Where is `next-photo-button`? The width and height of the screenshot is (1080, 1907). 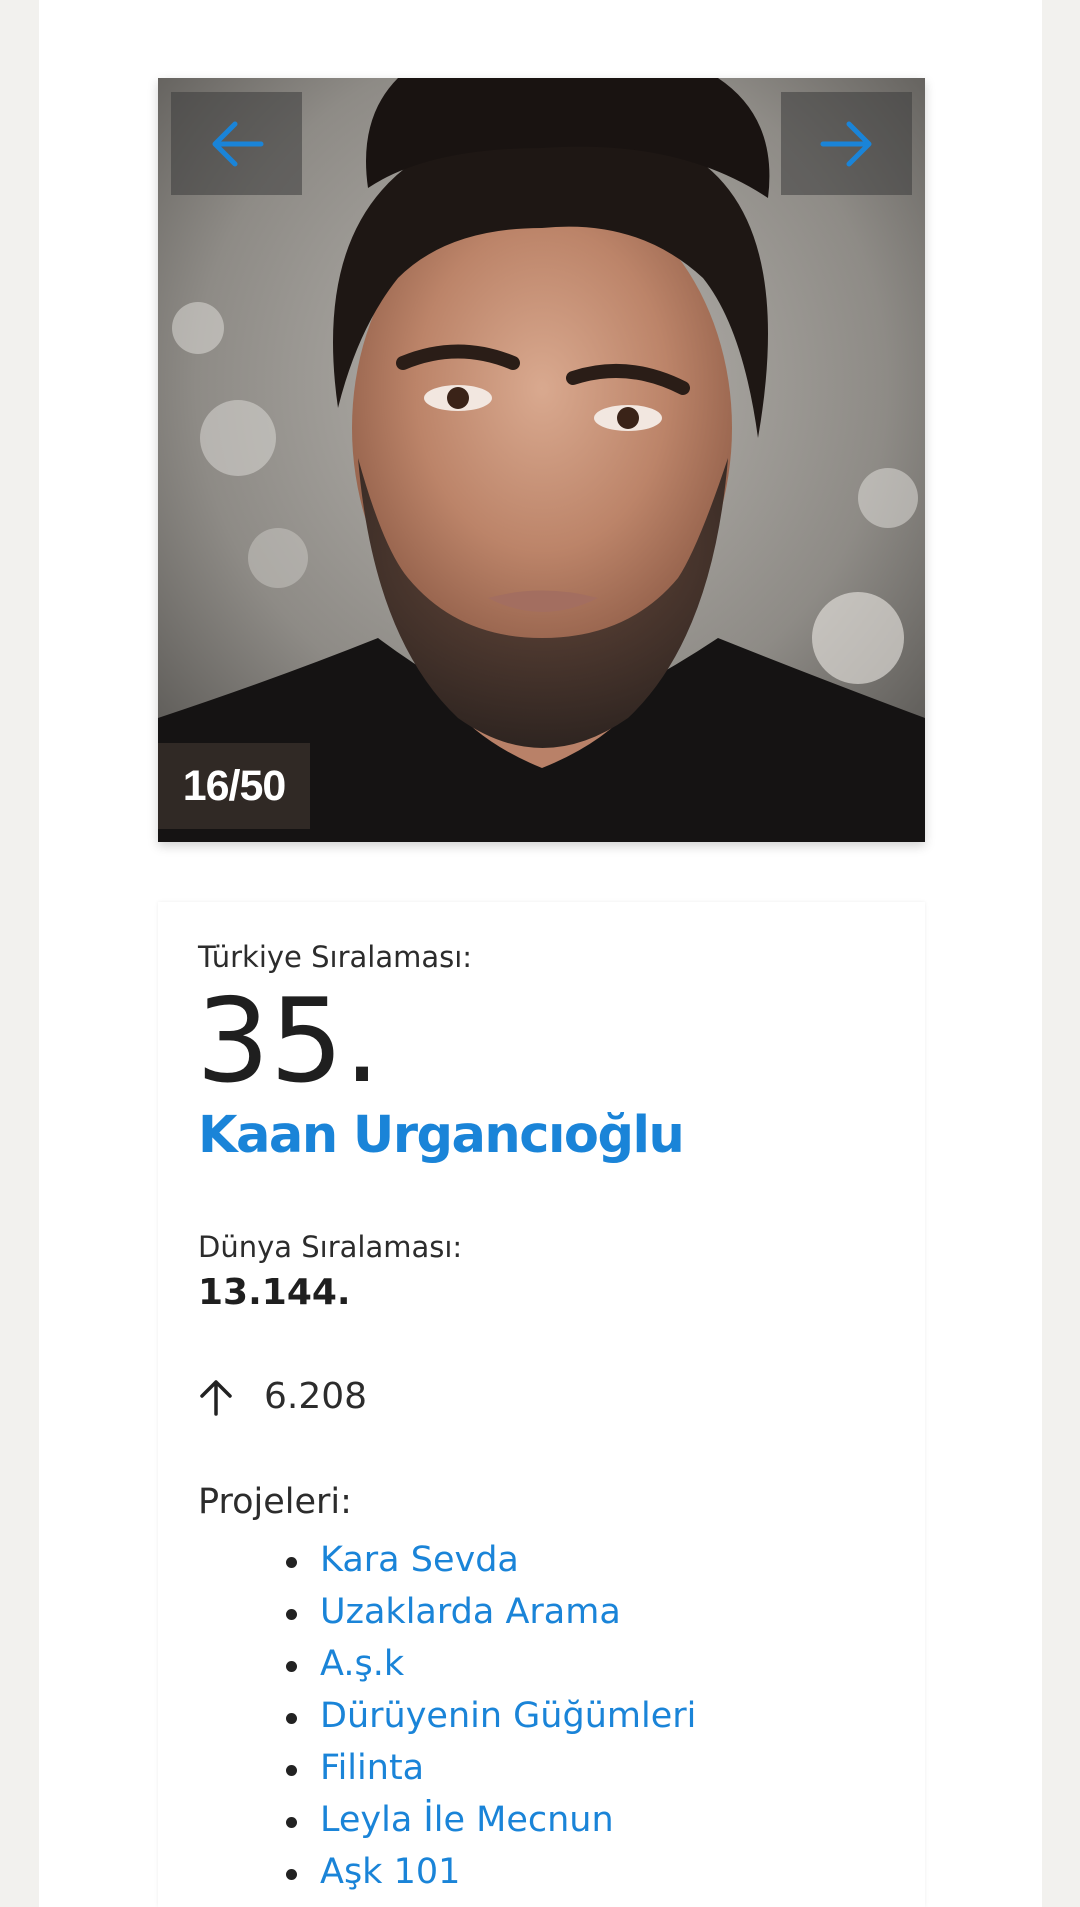 next-photo-button is located at coordinates (846, 143).